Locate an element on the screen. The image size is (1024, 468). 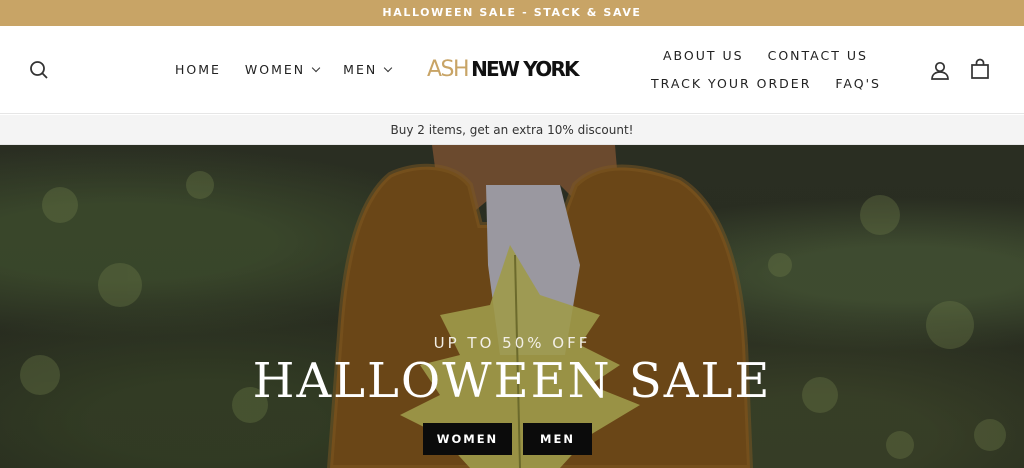
nav-home-label: HOME is located at coordinates (198, 69).